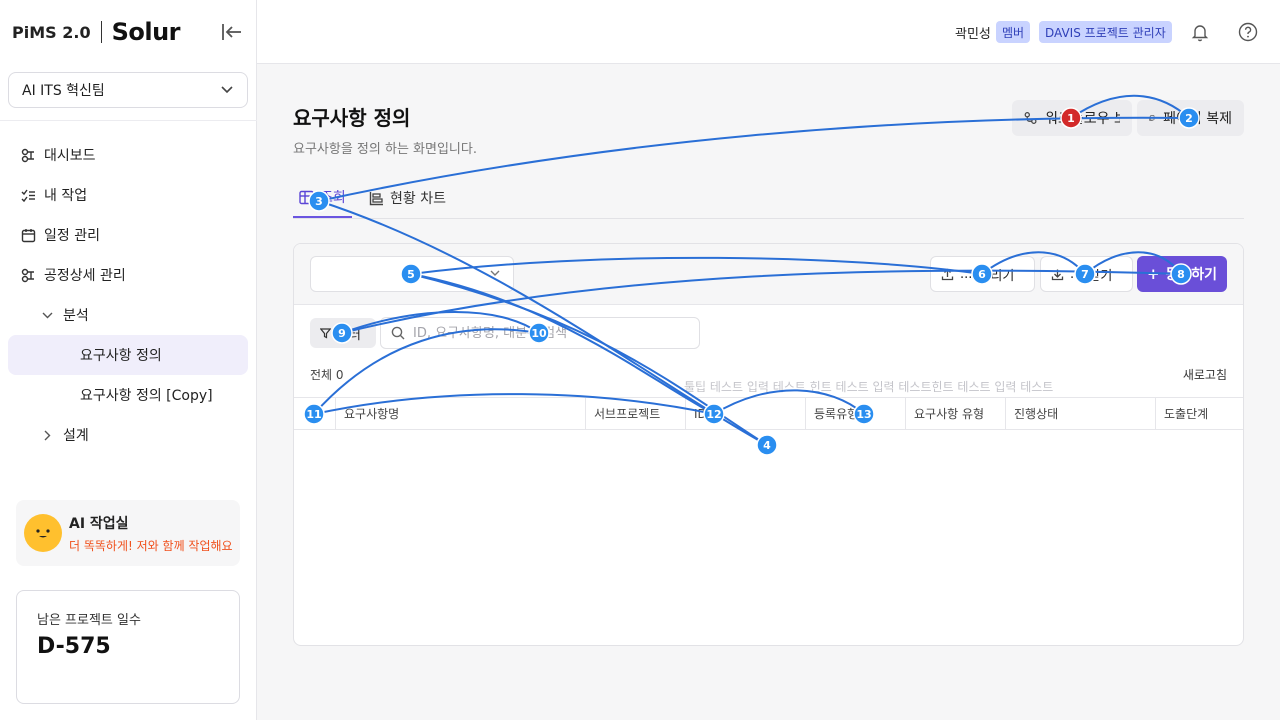 The width and height of the screenshot is (1280, 720). Describe the element at coordinates (146, 32) in the screenshot. I see `solur-logo: Solur` at that location.